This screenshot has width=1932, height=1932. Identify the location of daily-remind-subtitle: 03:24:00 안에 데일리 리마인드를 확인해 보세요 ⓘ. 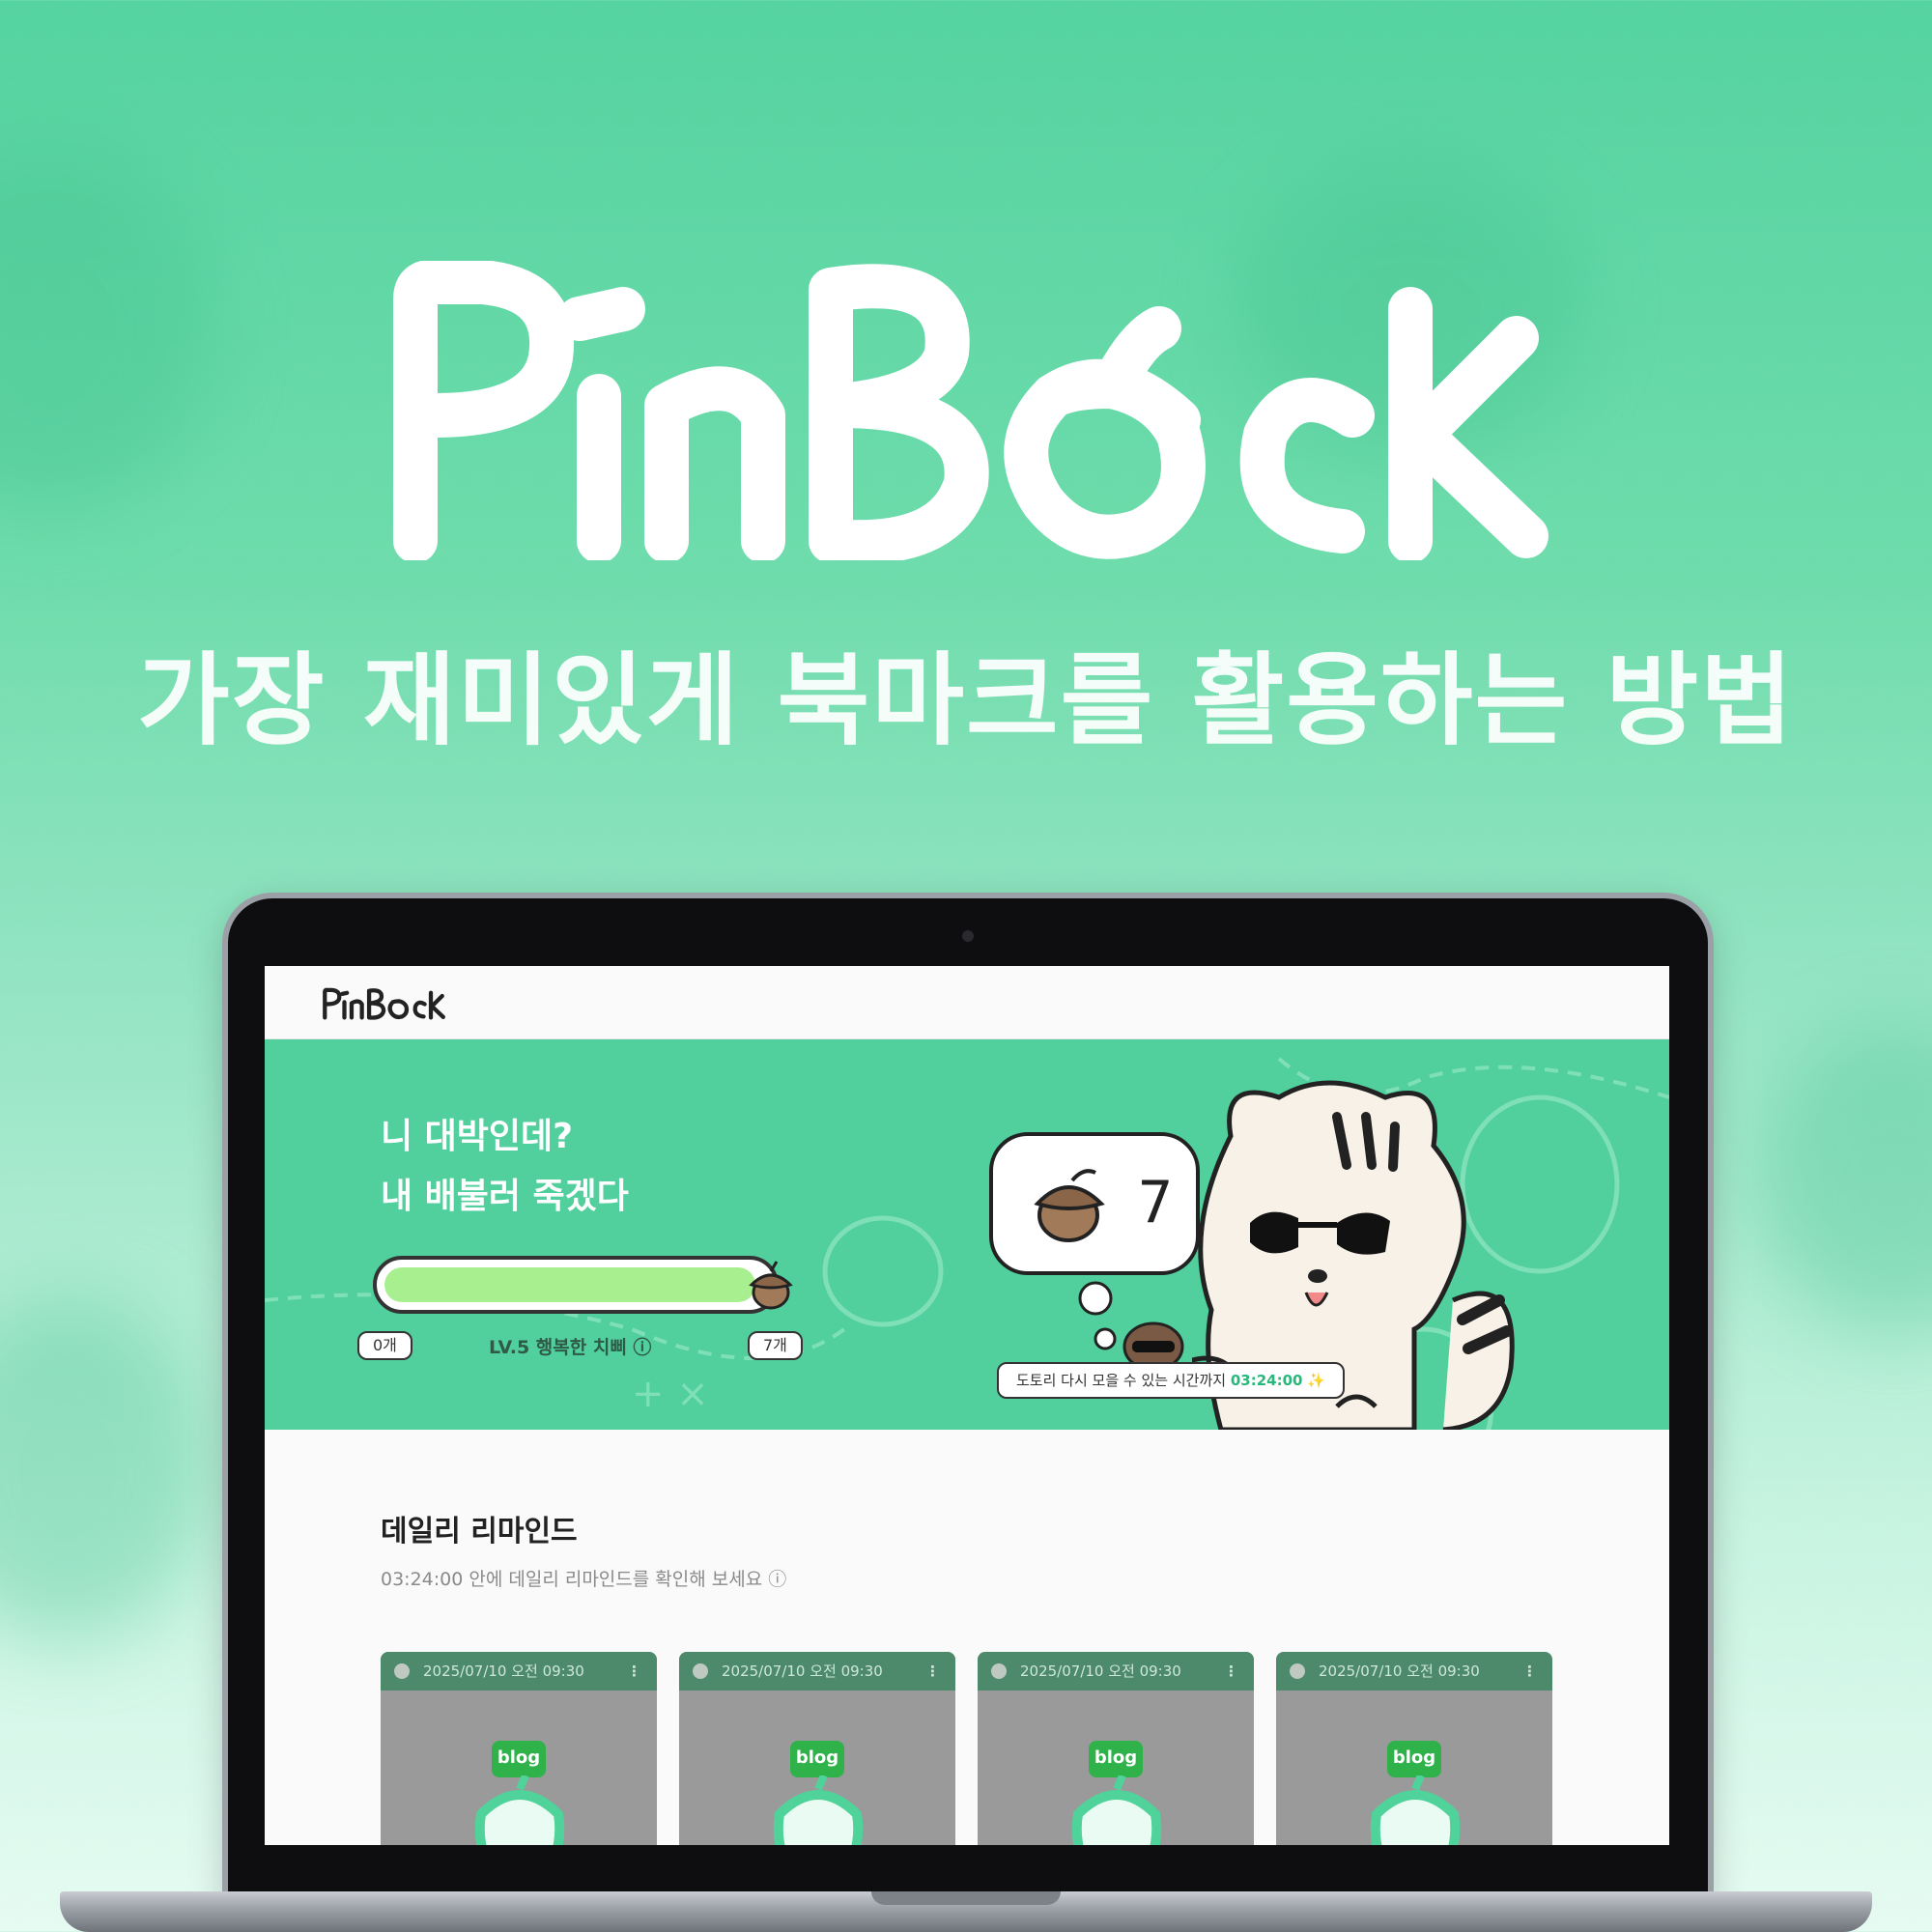
(584, 1579).